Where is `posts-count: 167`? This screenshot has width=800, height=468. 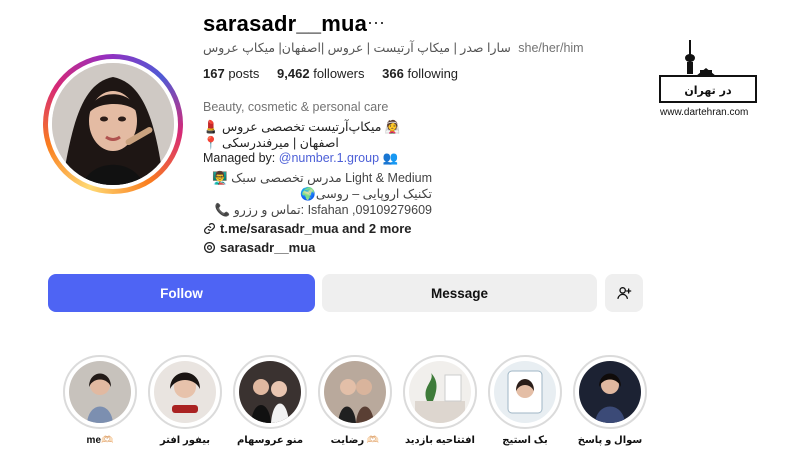
posts-count: 167 is located at coordinates (214, 73).